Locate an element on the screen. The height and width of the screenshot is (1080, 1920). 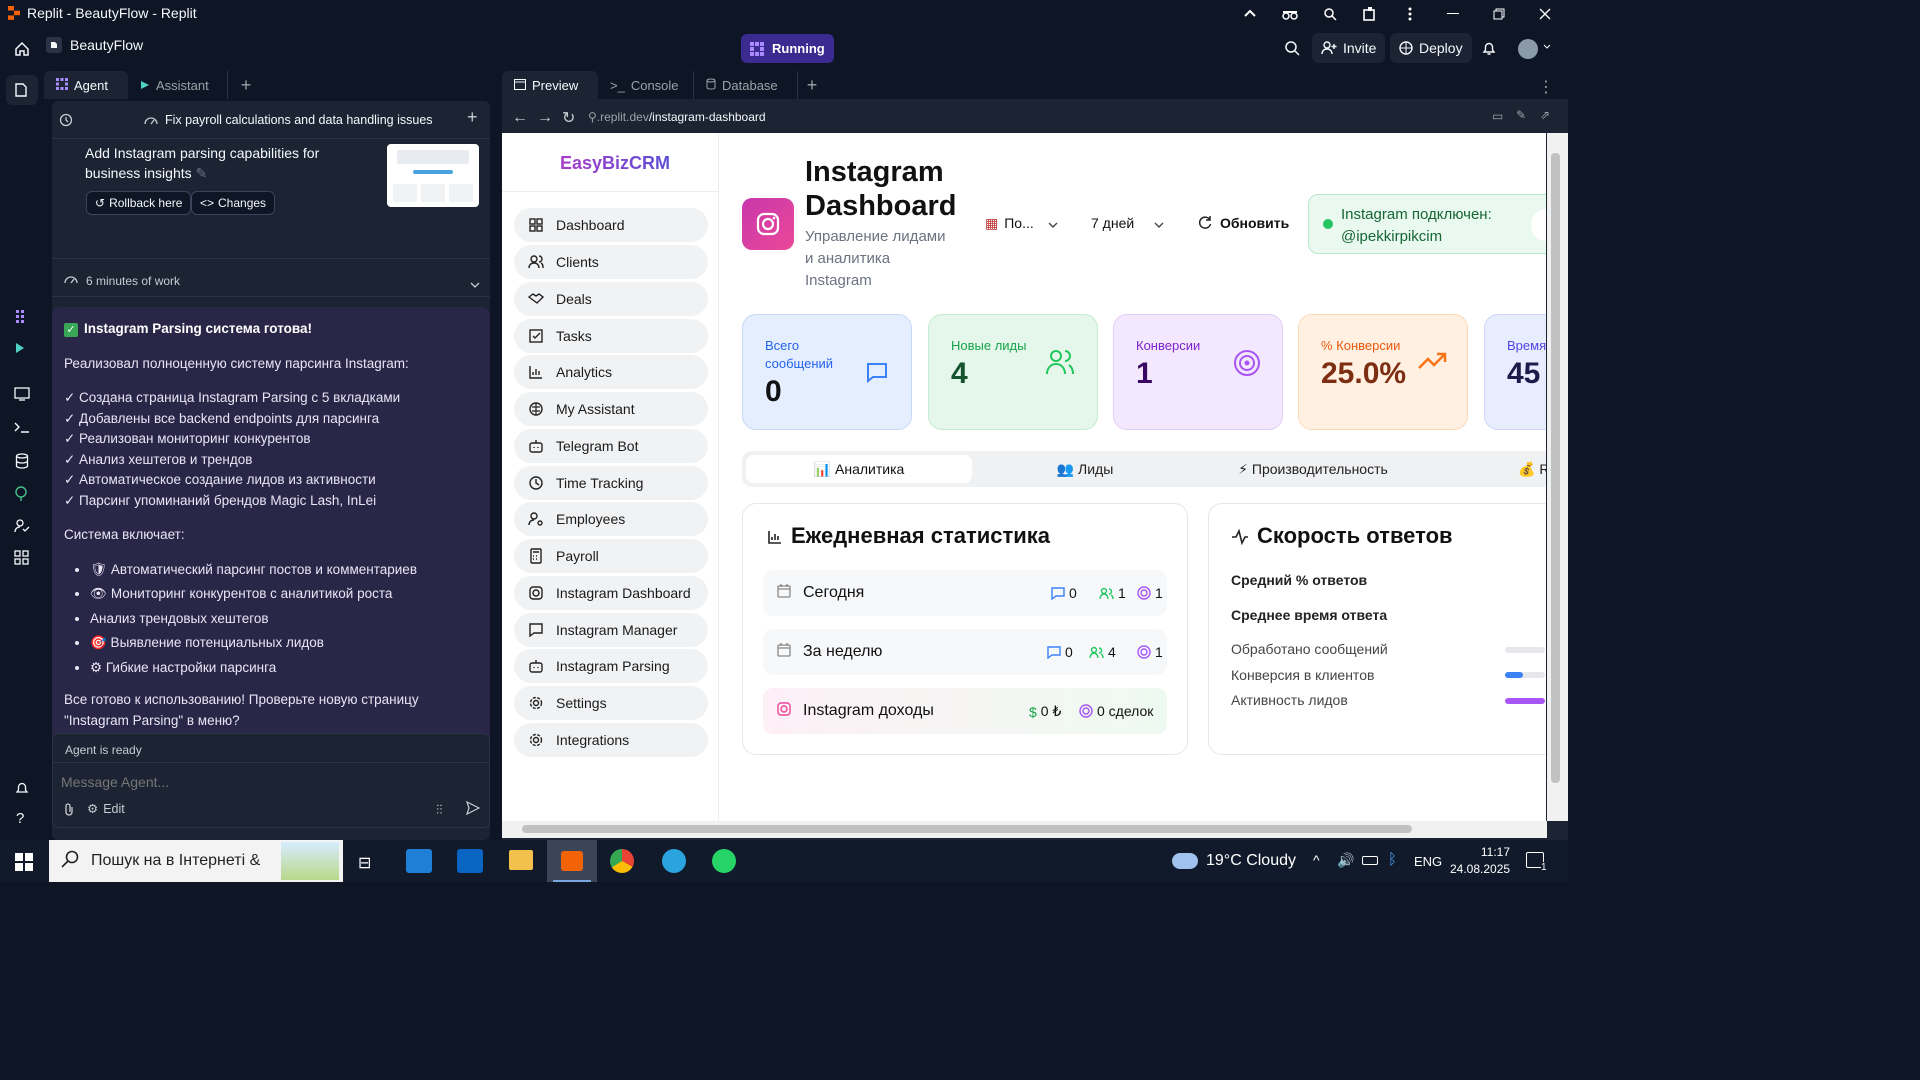
webview-icon is located at coordinates (22, 394).